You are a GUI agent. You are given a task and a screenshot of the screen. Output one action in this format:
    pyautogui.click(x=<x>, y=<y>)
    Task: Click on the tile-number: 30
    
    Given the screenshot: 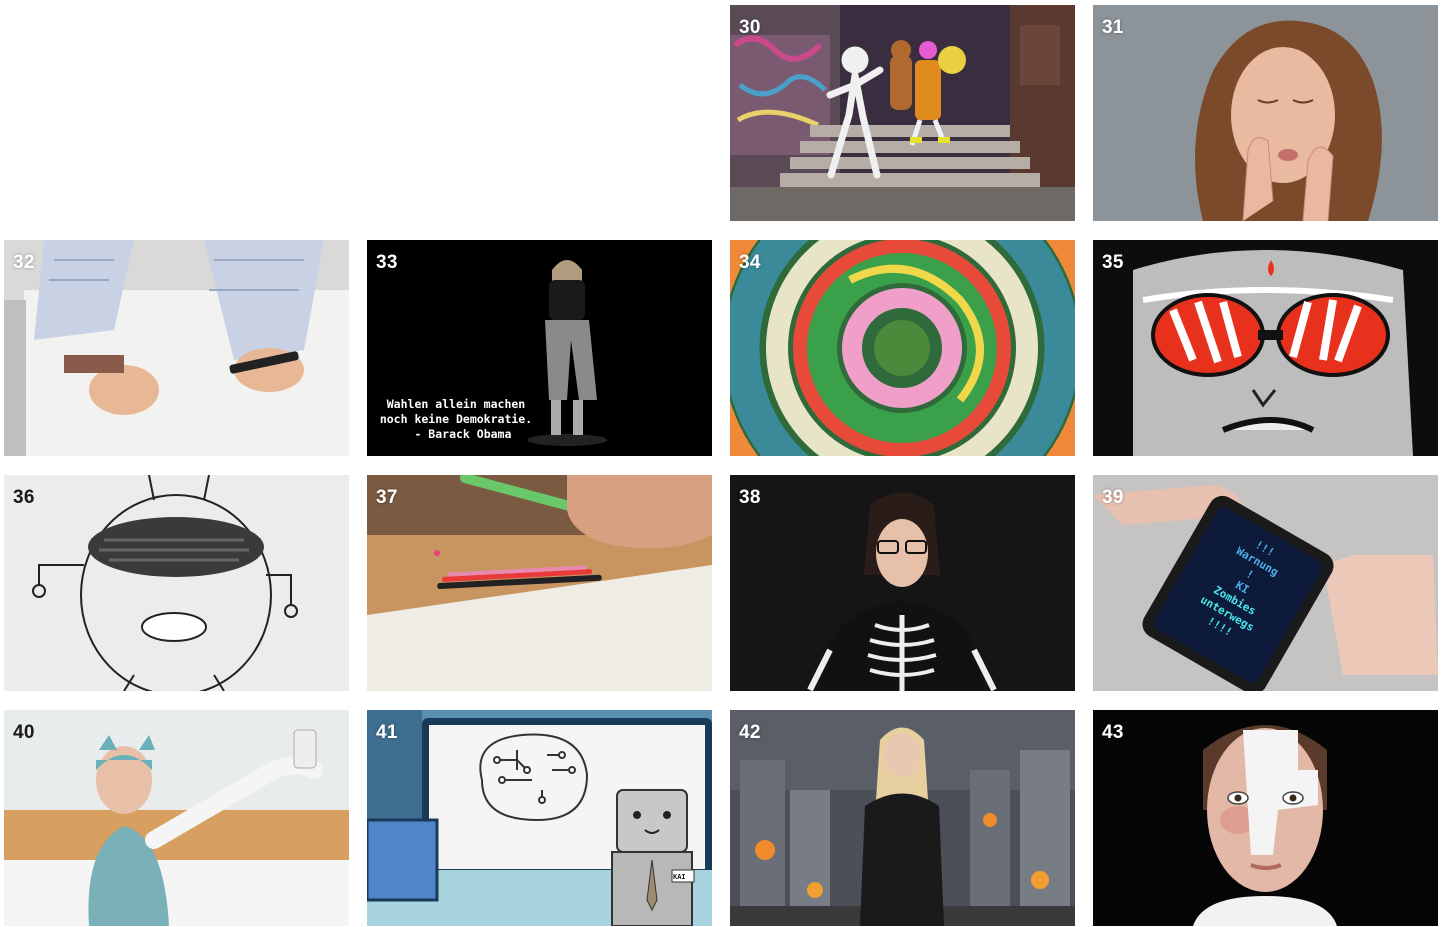 What is the action you would take?
    pyautogui.click(x=750, y=27)
    